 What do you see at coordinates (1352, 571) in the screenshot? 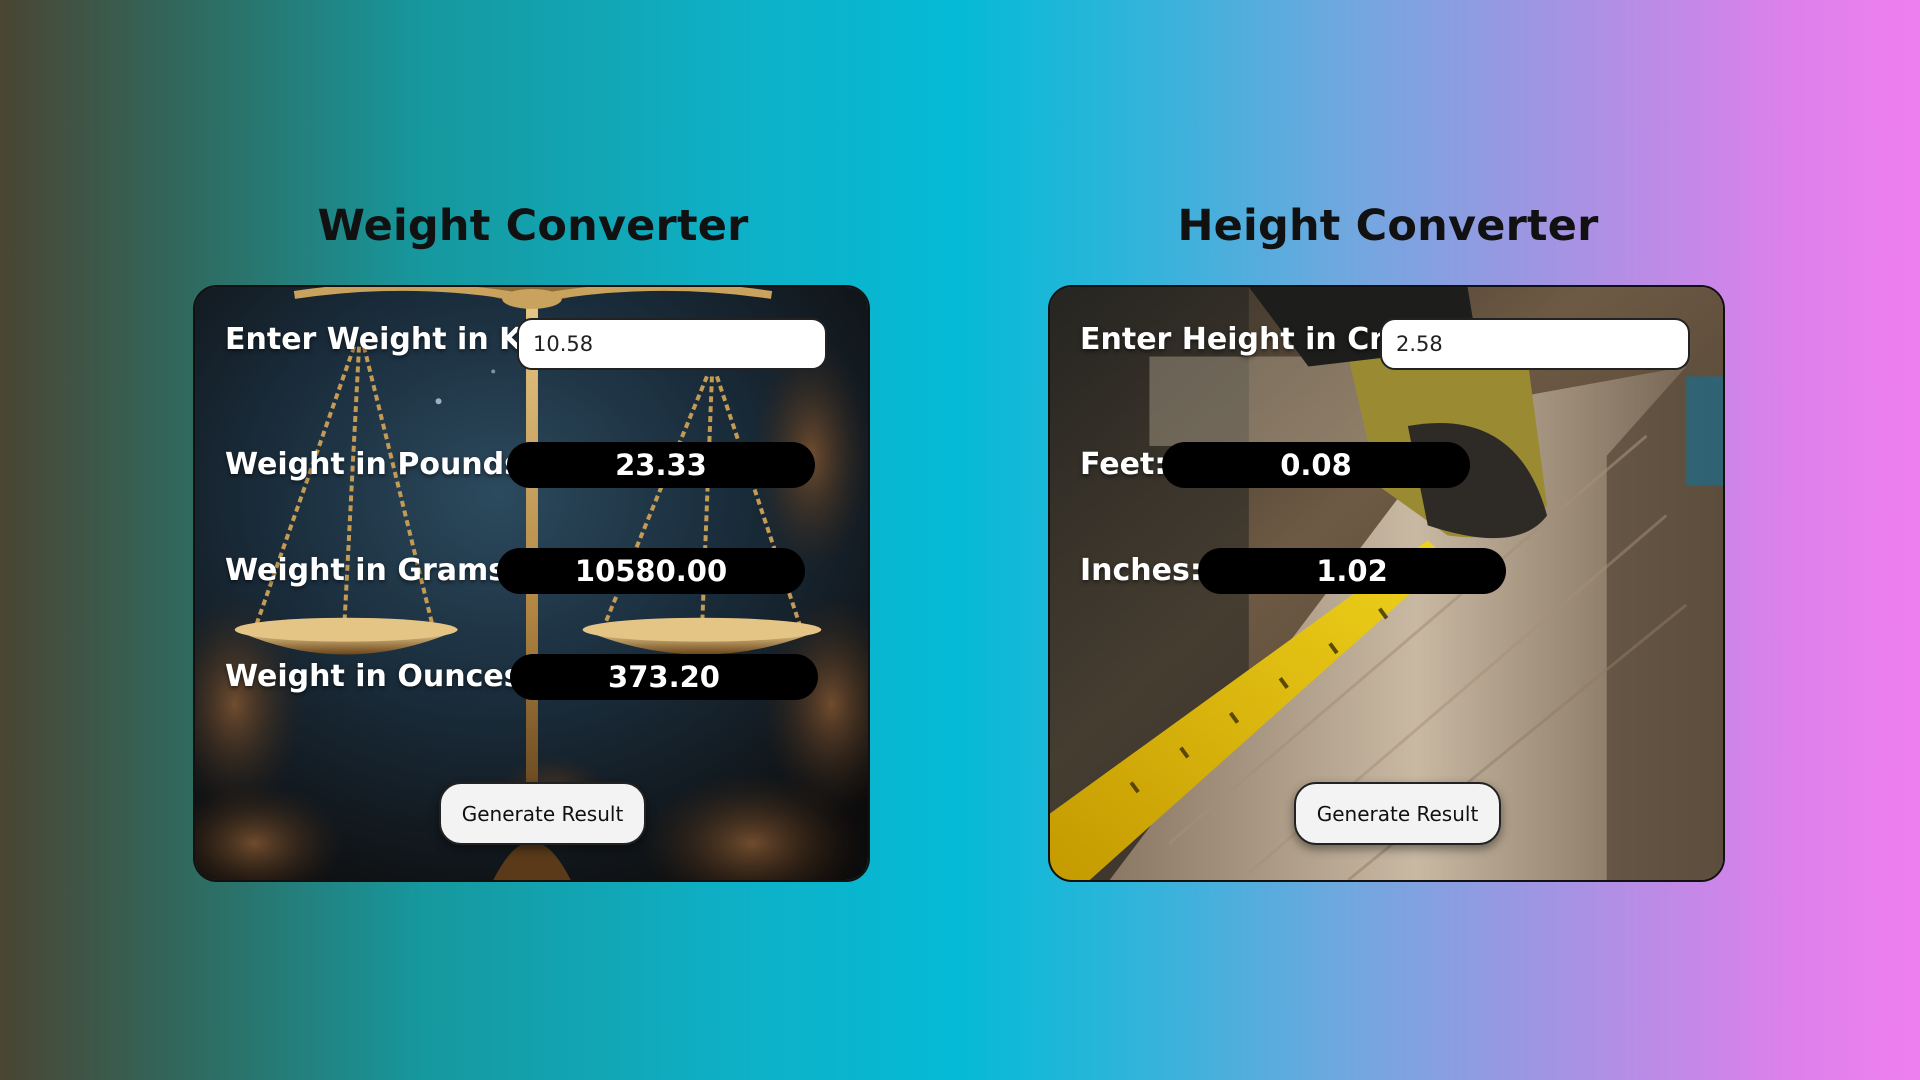
I see `height-inches-result: 1.02` at bounding box center [1352, 571].